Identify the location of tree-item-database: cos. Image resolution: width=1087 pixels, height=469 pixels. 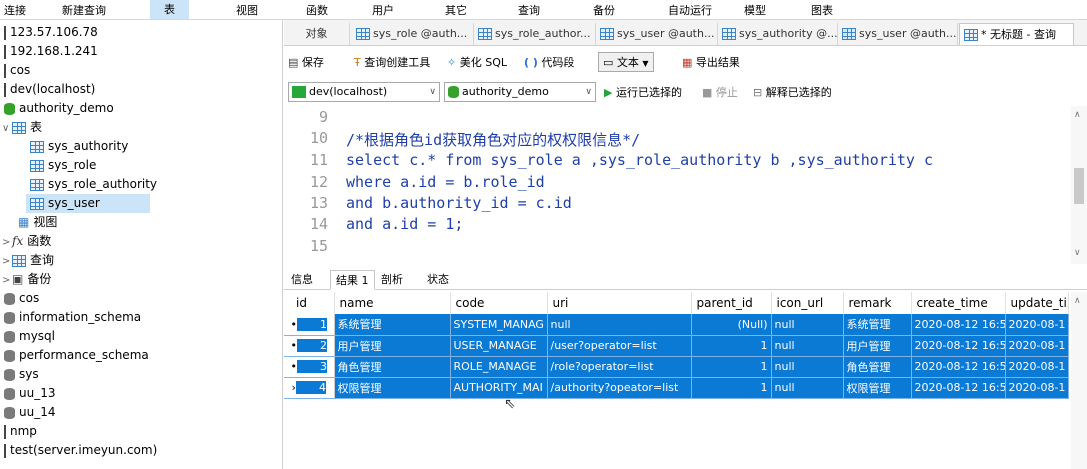
(21, 298).